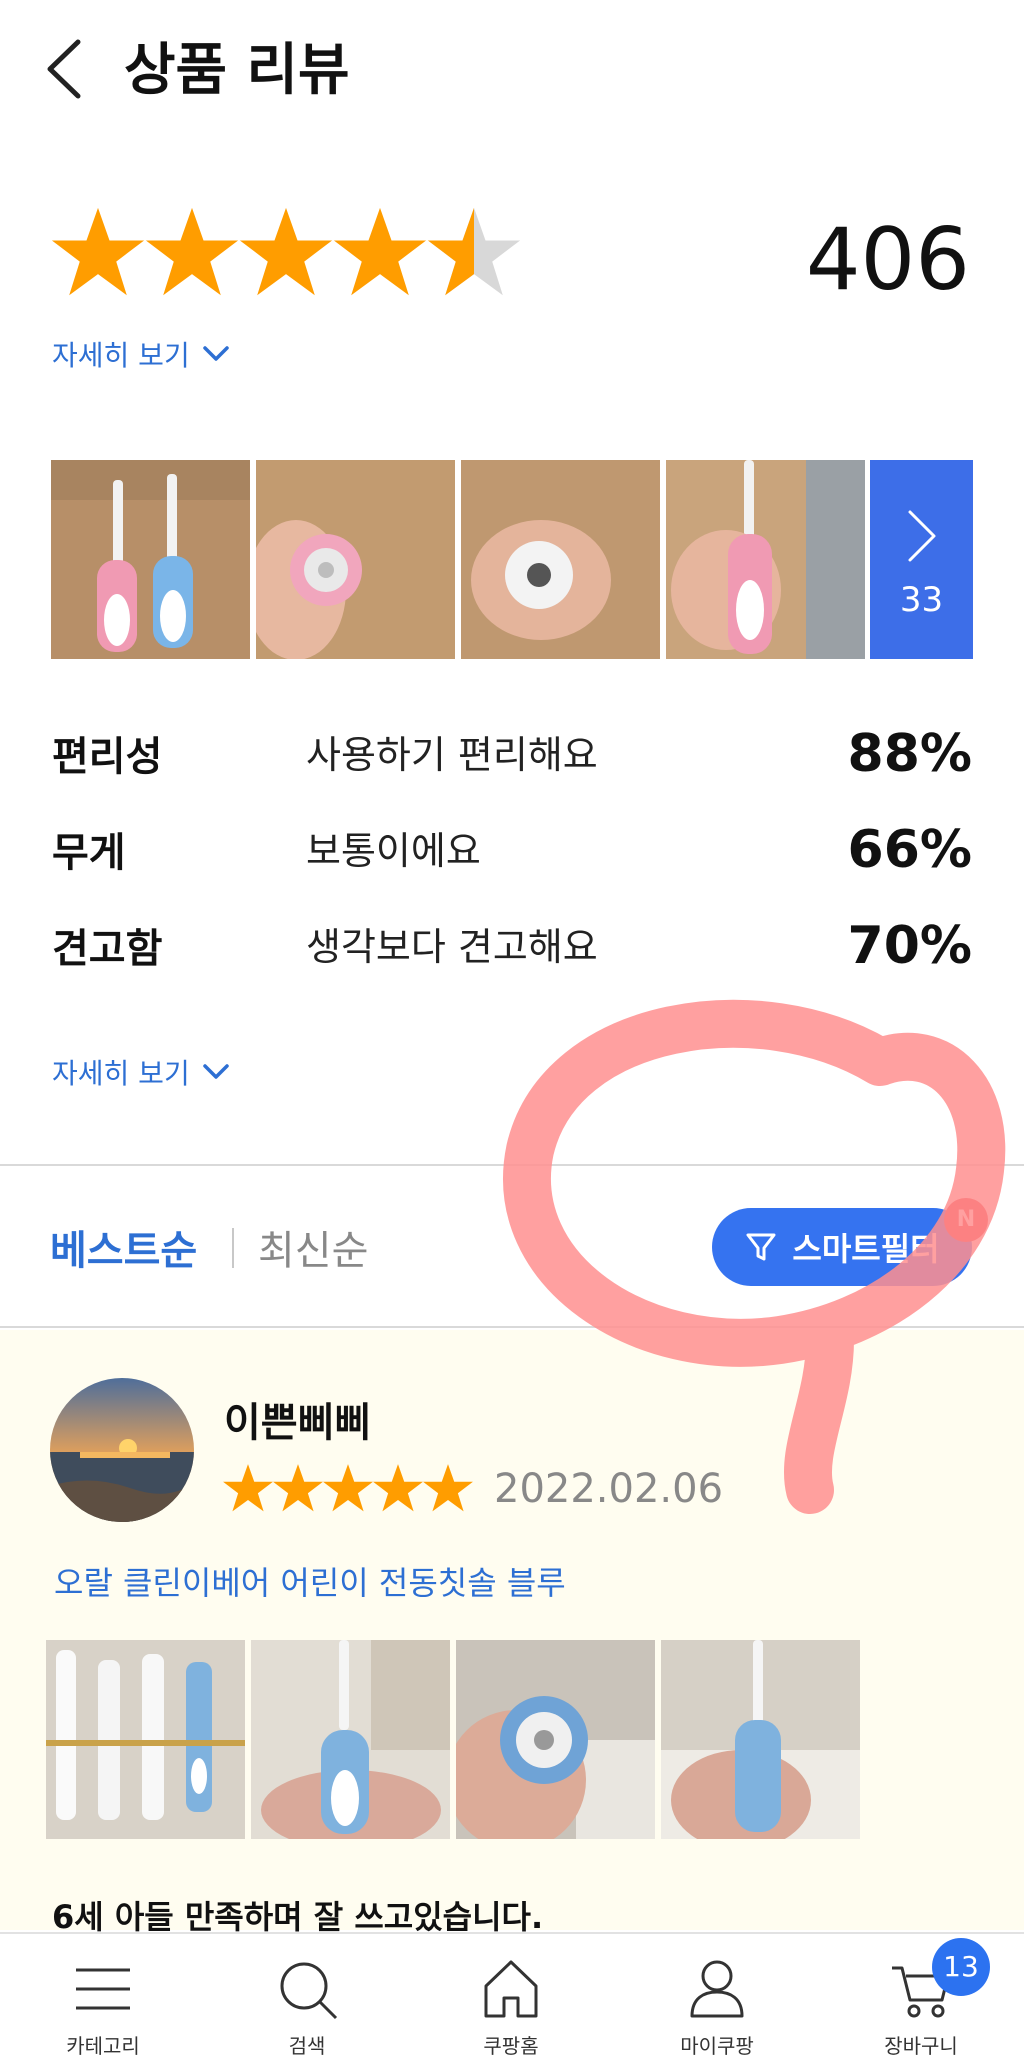 This screenshot has width=1024, height=2066. What do you see at coordinates (298, 1423) in the screenshot?
I see `reviewer-name: 이쁜삐삐` at bounding box center [298, 1423].